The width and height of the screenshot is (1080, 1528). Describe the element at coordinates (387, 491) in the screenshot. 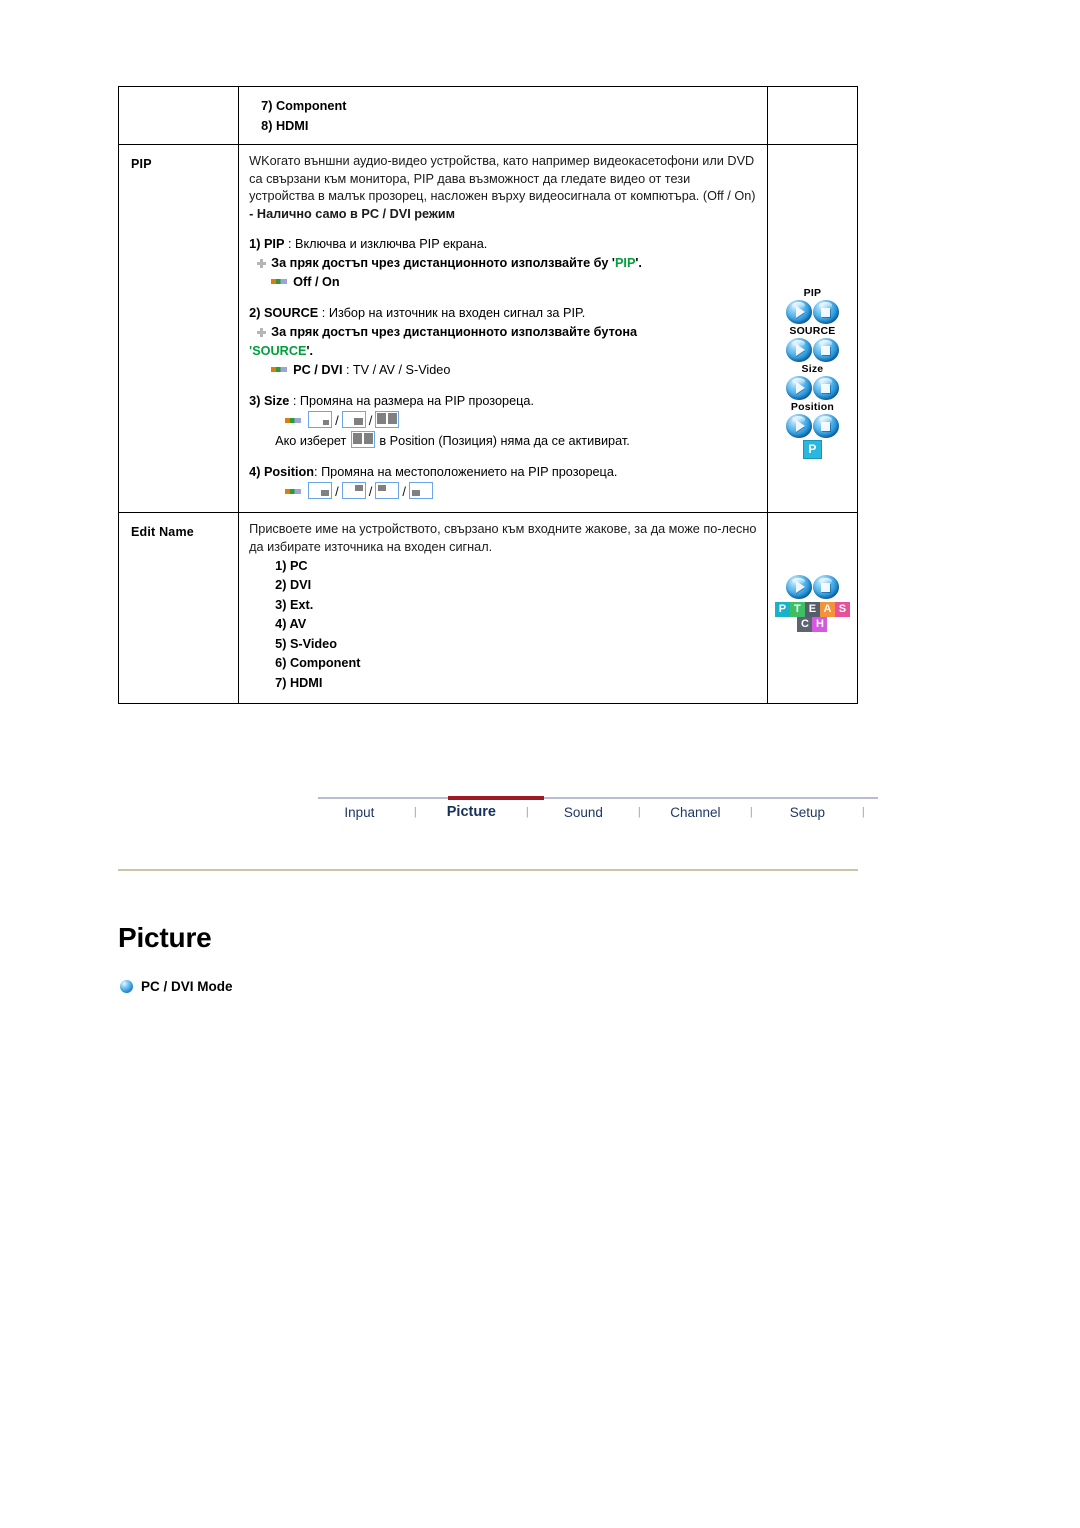

I see `pip-position-top-left-icon` at that location.